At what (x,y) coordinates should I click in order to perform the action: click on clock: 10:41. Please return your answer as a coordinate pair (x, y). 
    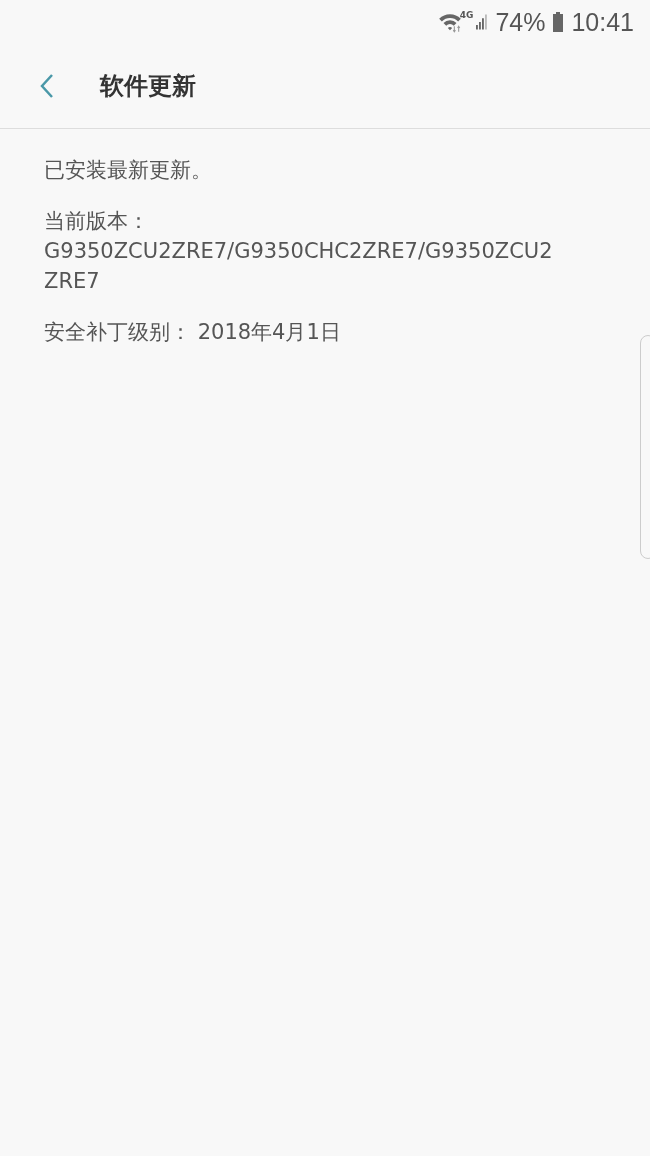
    Looking at the image, I should click on (602, 22).